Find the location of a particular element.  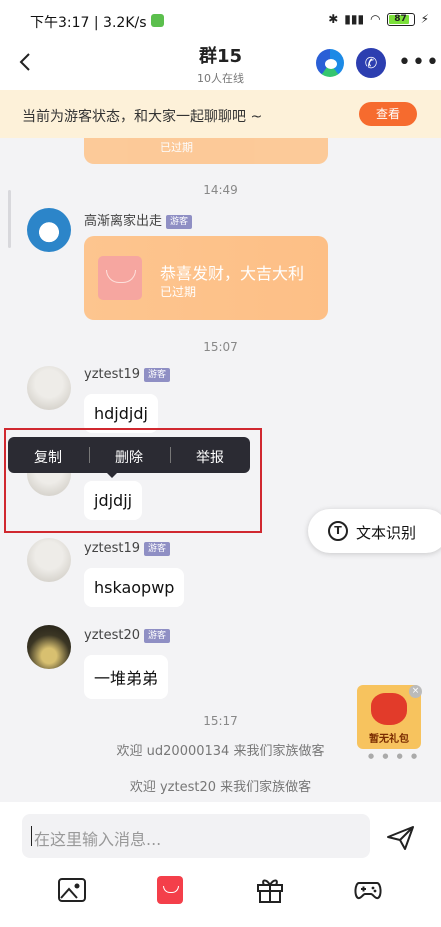

bluetooth-icon: ✱ is located at coordinates (333, 19).